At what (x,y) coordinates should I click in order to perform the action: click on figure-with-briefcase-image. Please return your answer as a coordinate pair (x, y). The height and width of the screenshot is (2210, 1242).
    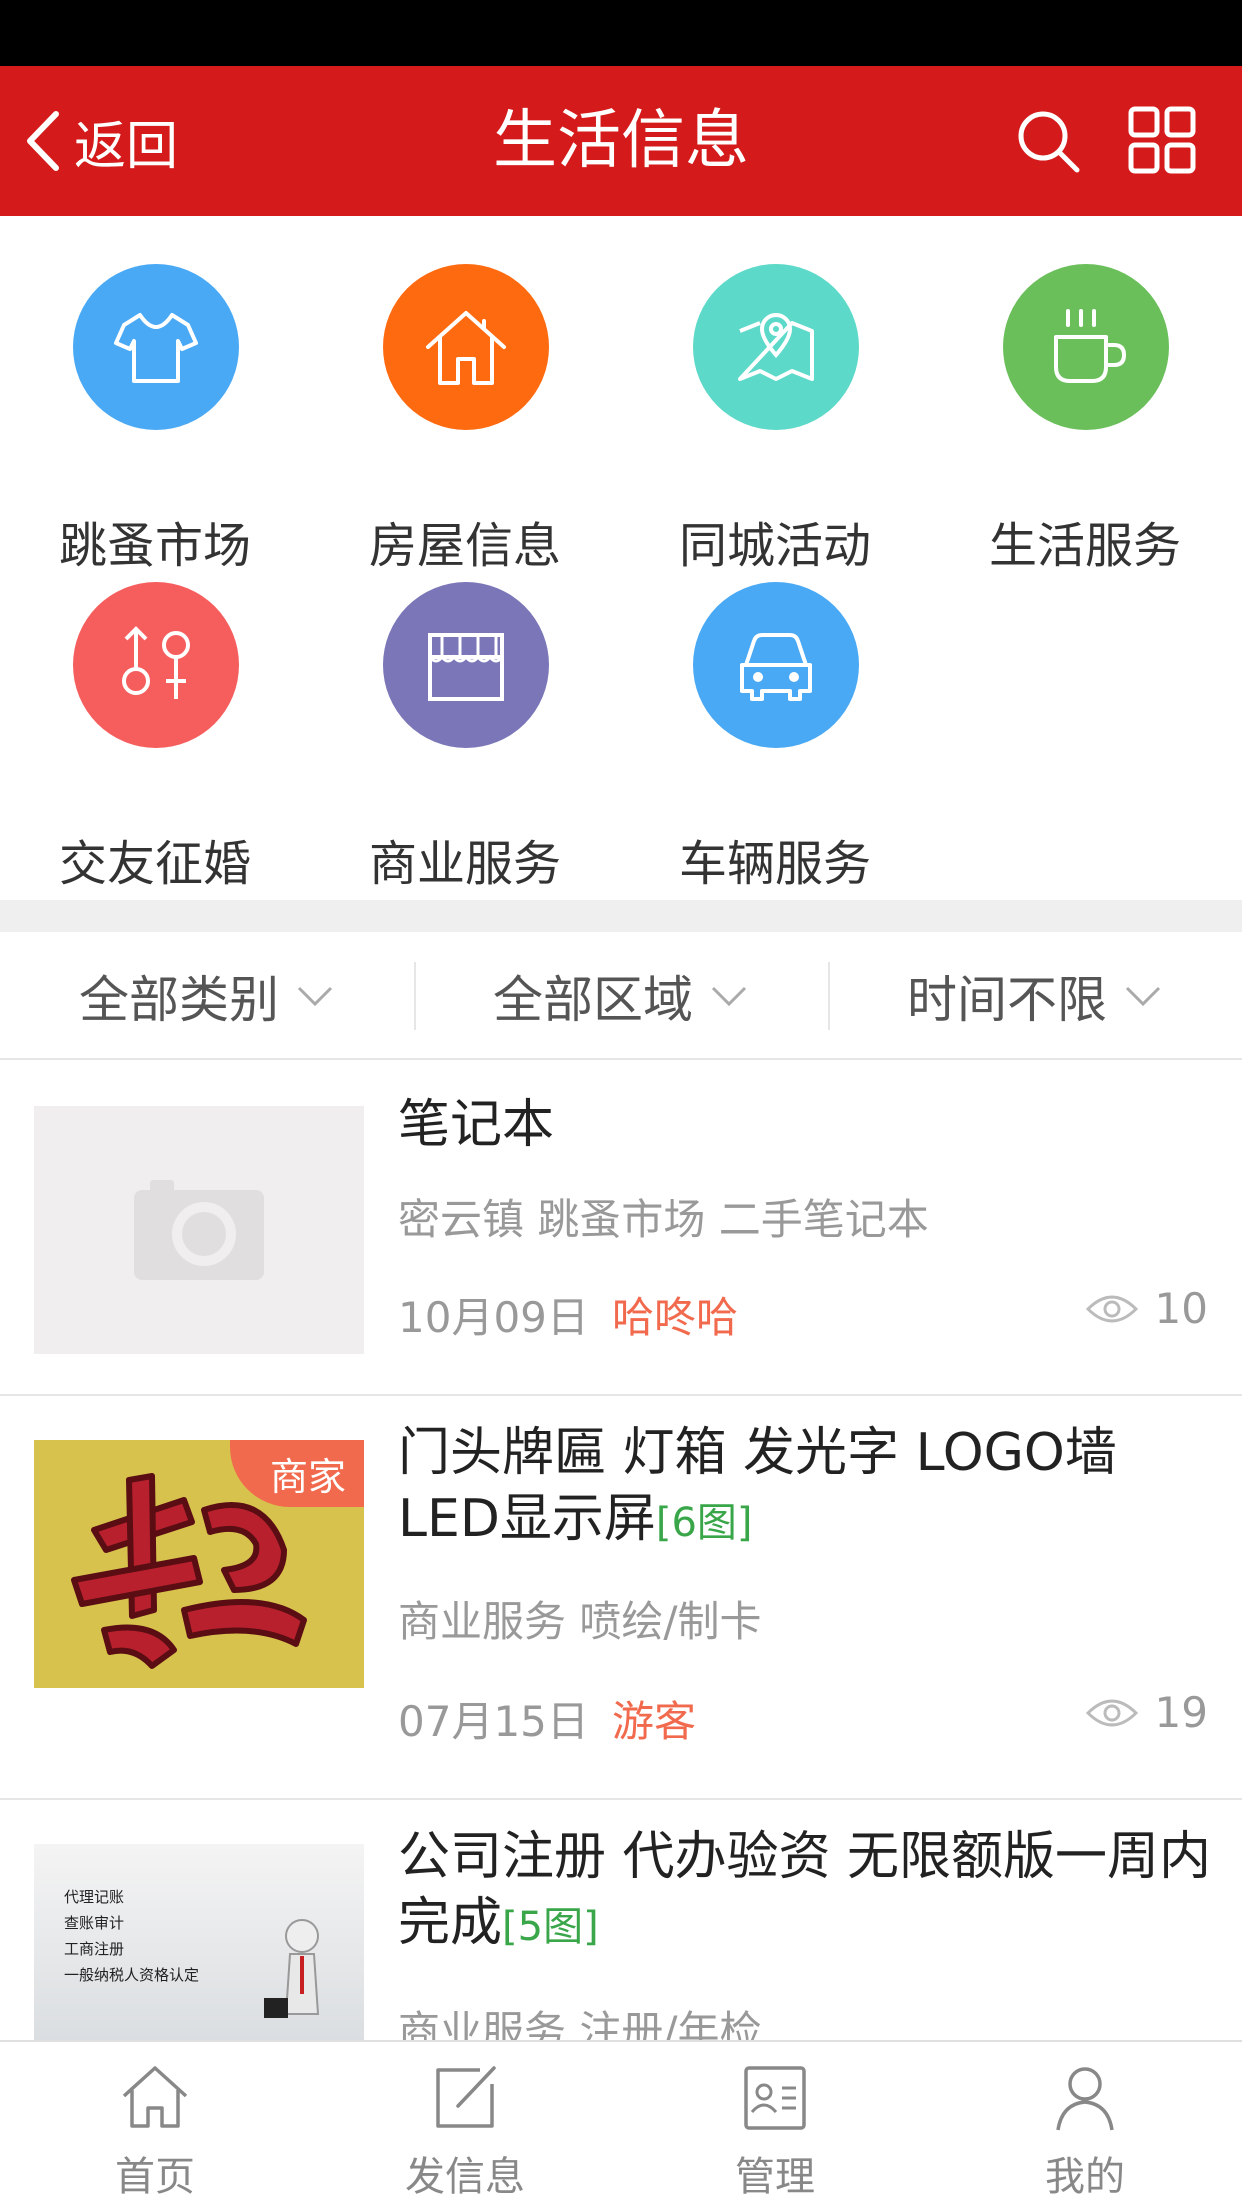
    Looking at the image, I should click on (292, 1968).